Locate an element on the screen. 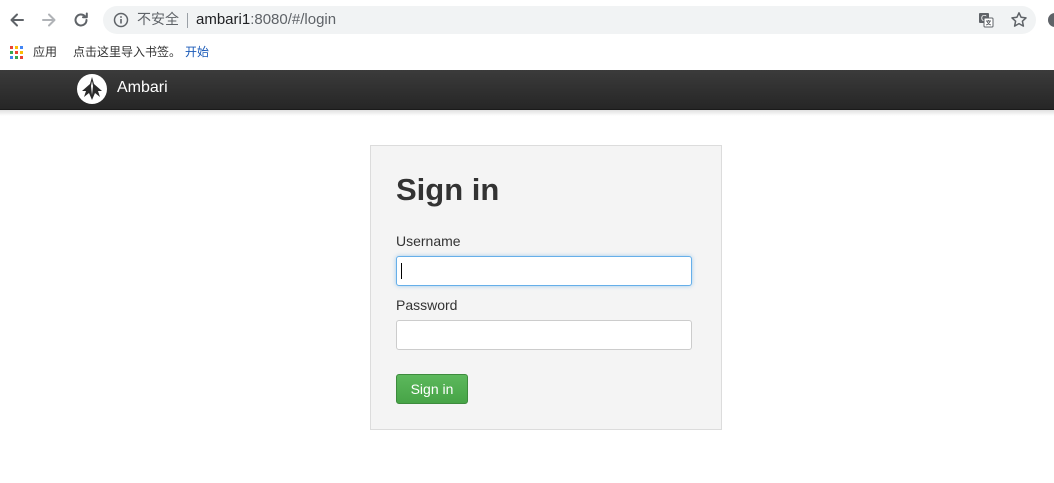 The image size is (1054, 483). ambari-logo-icon is located at coordinates (92, 89).